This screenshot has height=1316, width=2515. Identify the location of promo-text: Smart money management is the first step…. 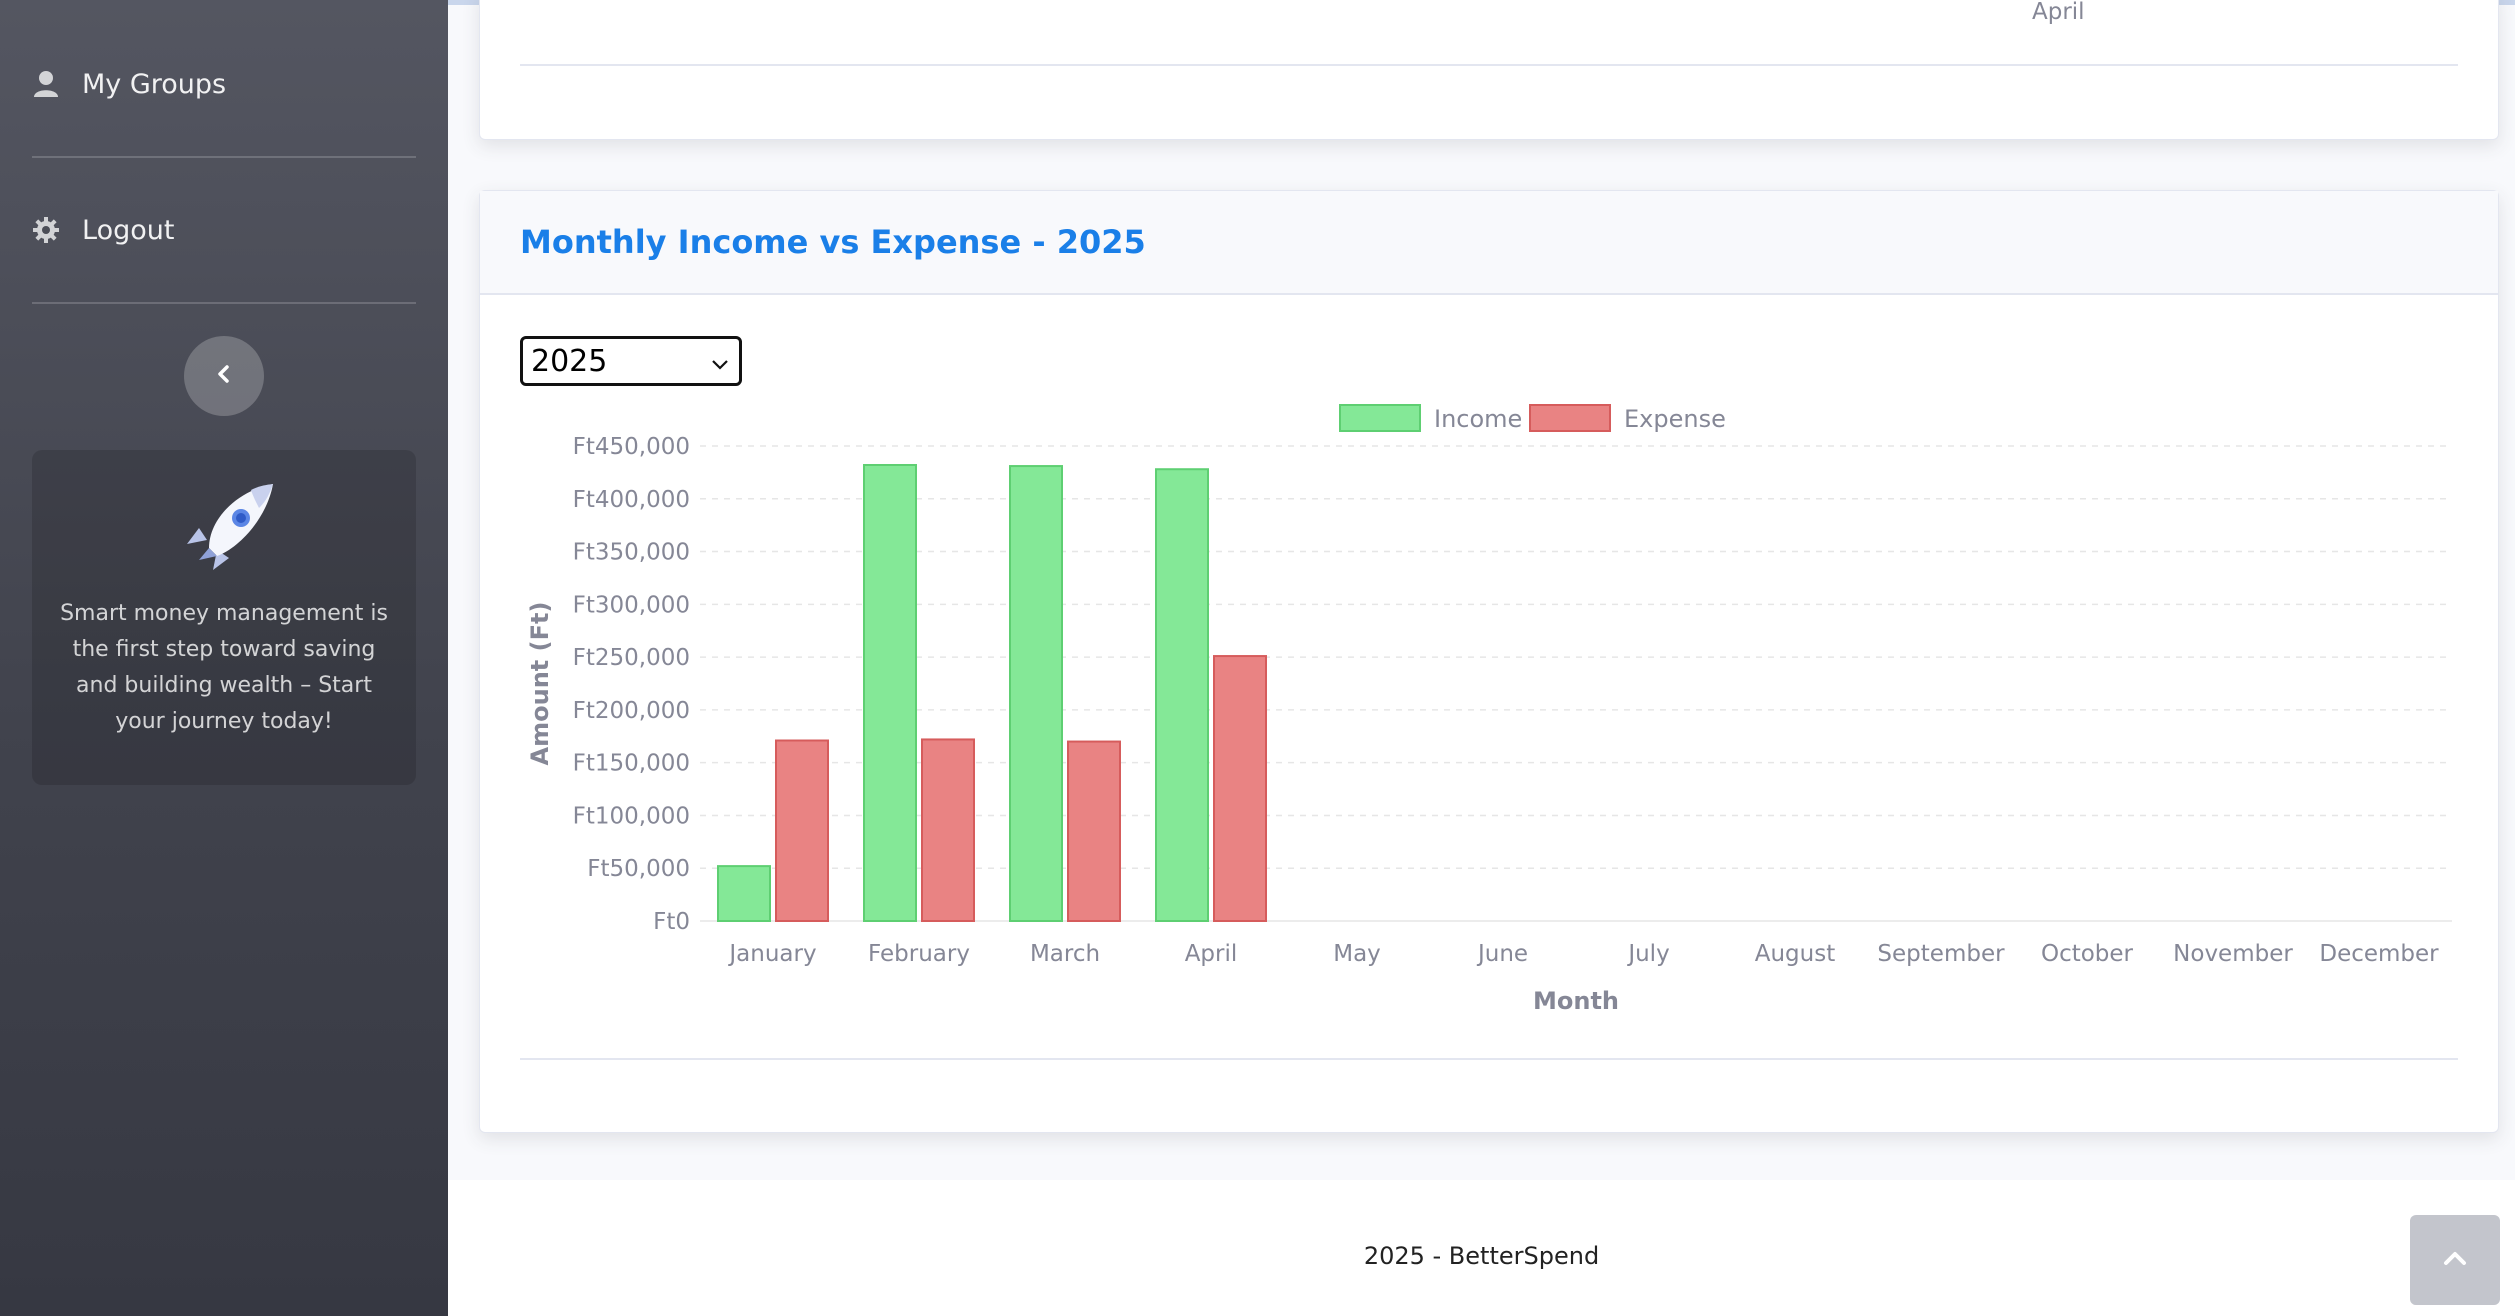
(224, 667).